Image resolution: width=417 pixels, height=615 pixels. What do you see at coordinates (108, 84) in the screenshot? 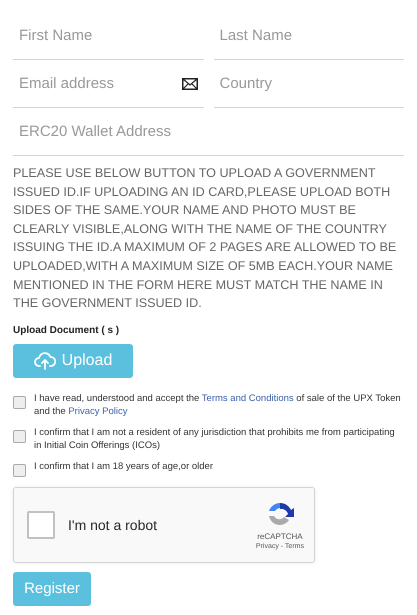
I see `input-field: Email address` at bounding box center [108, 84].